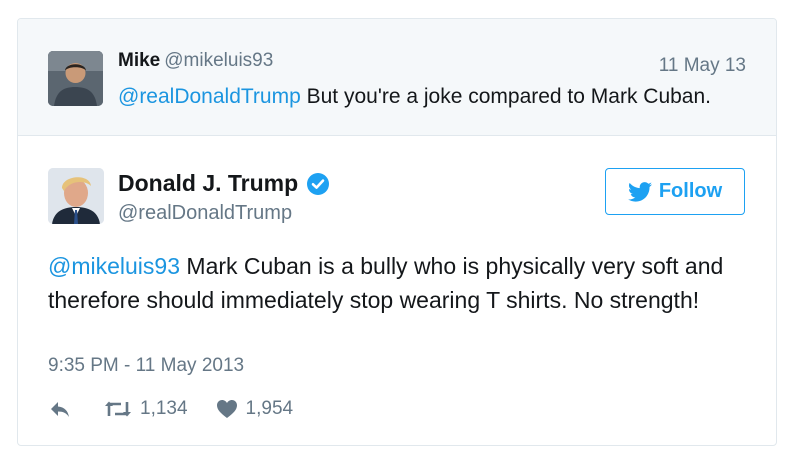 The width and height of the screenshot is (798, 469). I want to click on reply-button, so click(61, 409).